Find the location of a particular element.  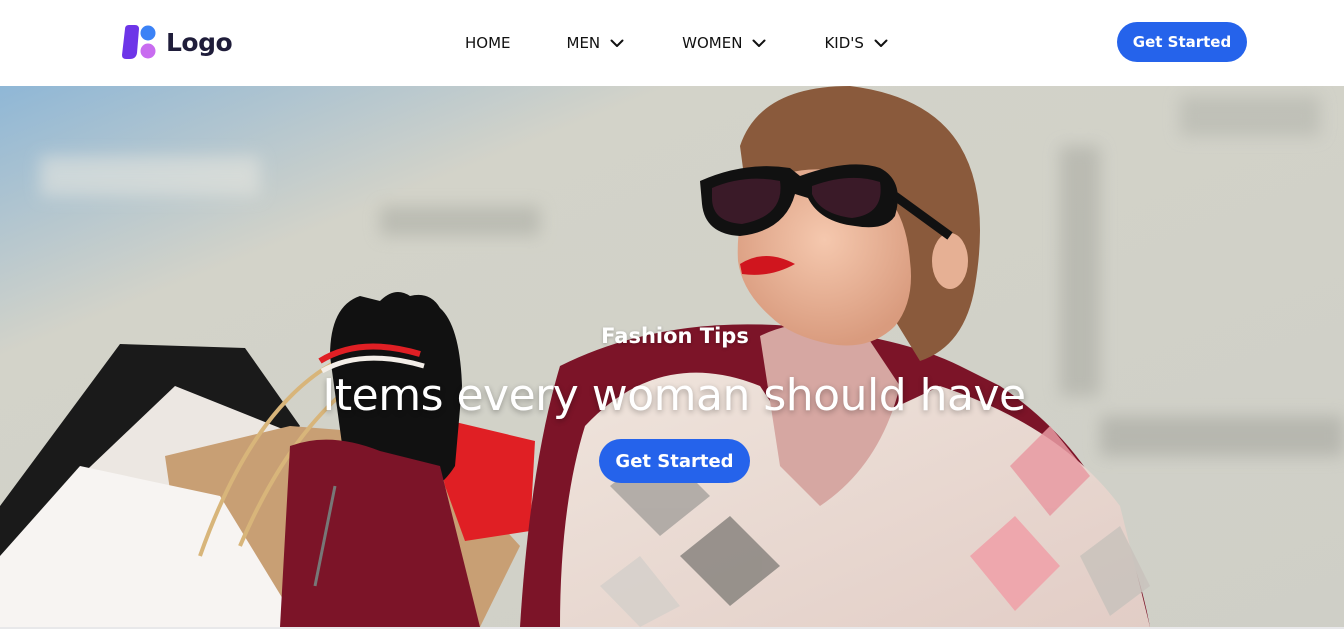

top-navbar: Logo HOME MEN WOMEN KID'S Get Started is located at coordinates (672, 43).